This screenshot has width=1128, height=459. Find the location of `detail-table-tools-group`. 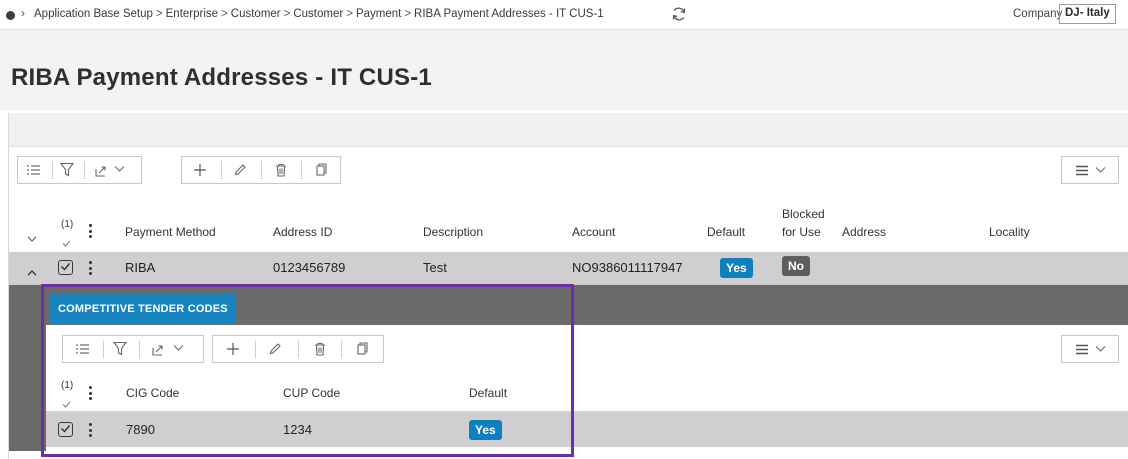

detail-table-tools-group is located at coordinates (133, 349).